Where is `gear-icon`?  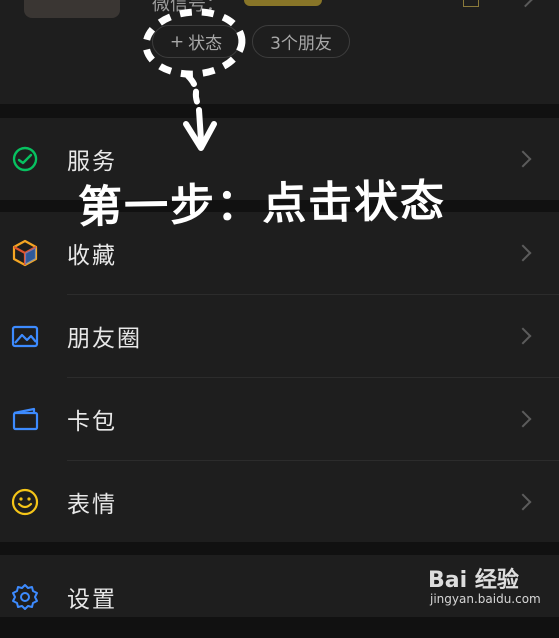
gear-icon is located at coordinates (25, 597).